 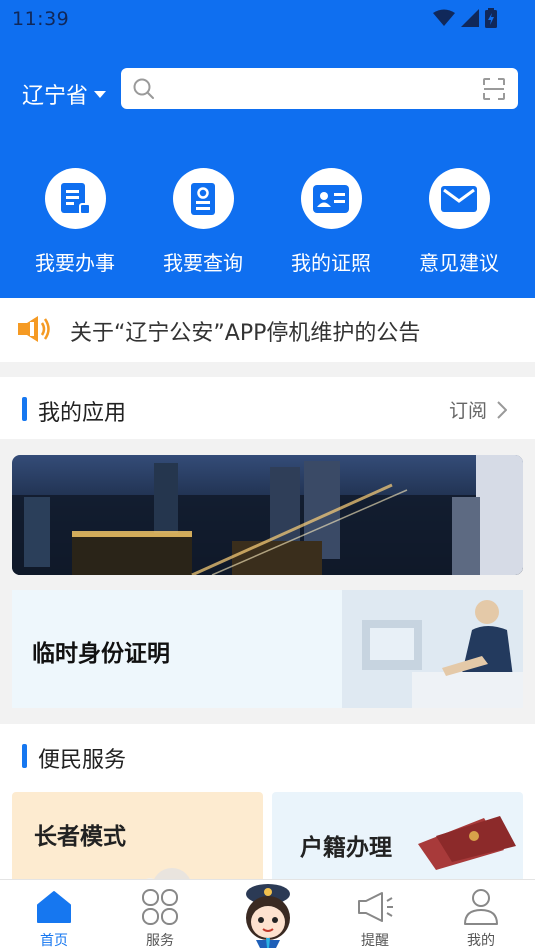 I want to click on notice-bar: 关于“辽宁公安”APP停机维护的公告, so click(x=267, y=330).